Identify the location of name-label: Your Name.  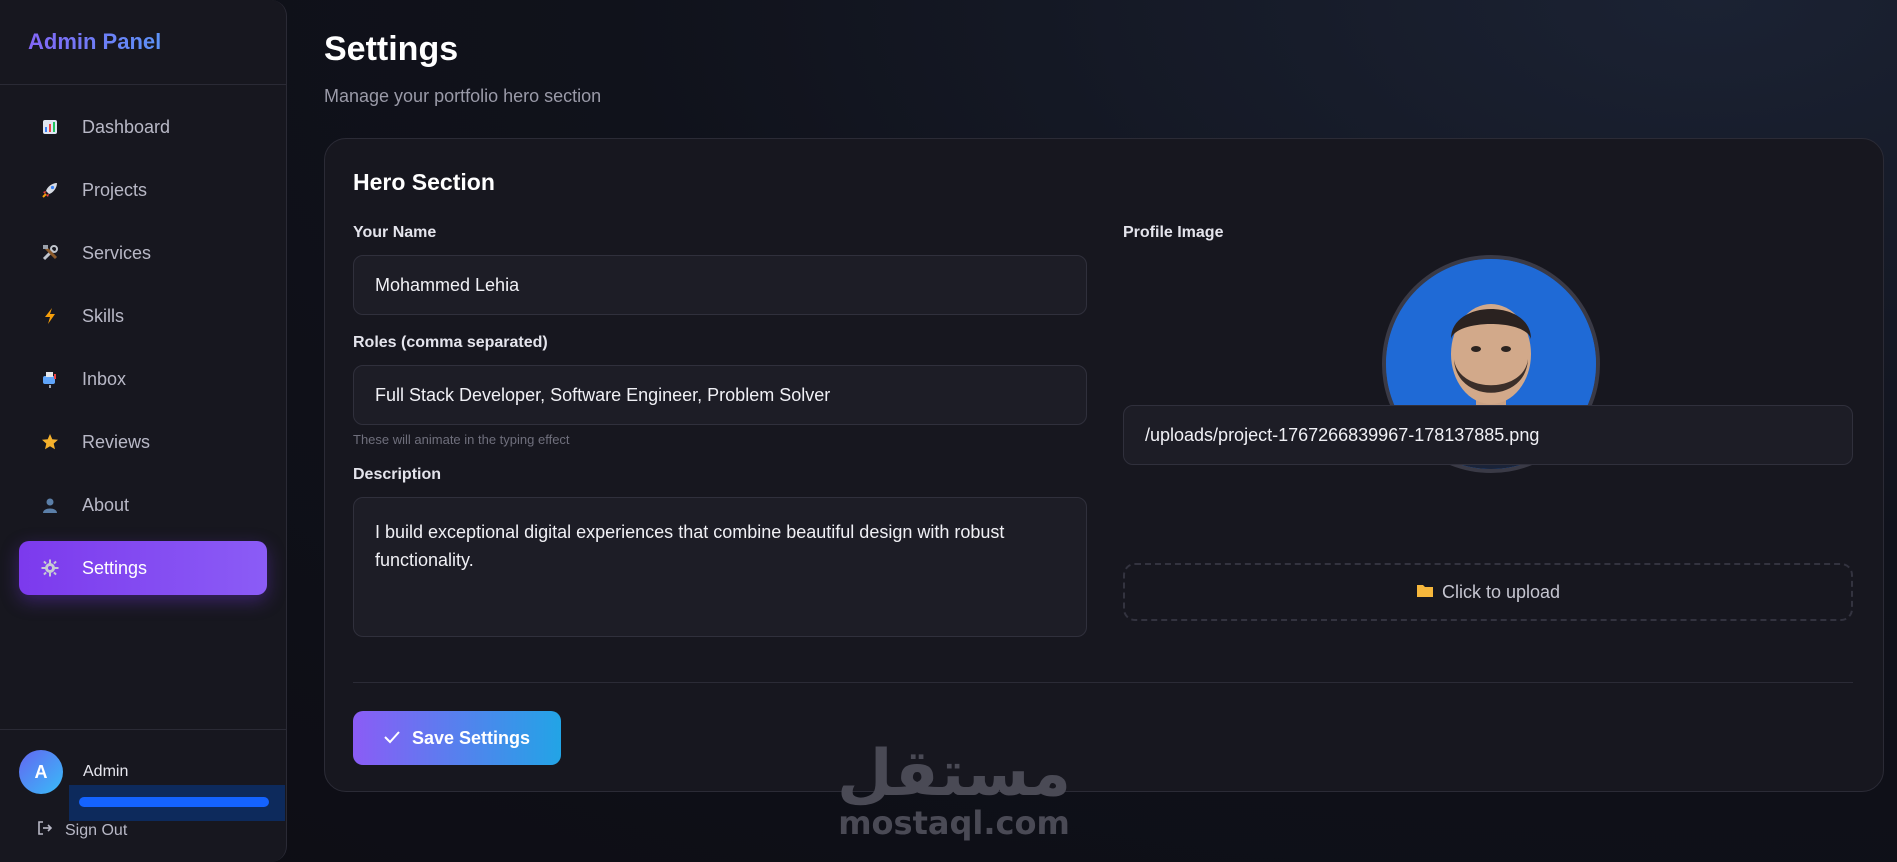
(395, 232).